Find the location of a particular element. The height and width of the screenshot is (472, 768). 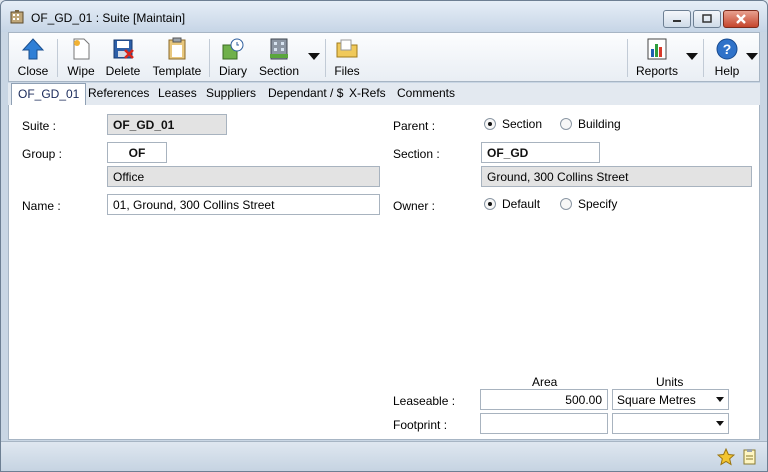

maximize-icon is located at coordinates (707, 18).